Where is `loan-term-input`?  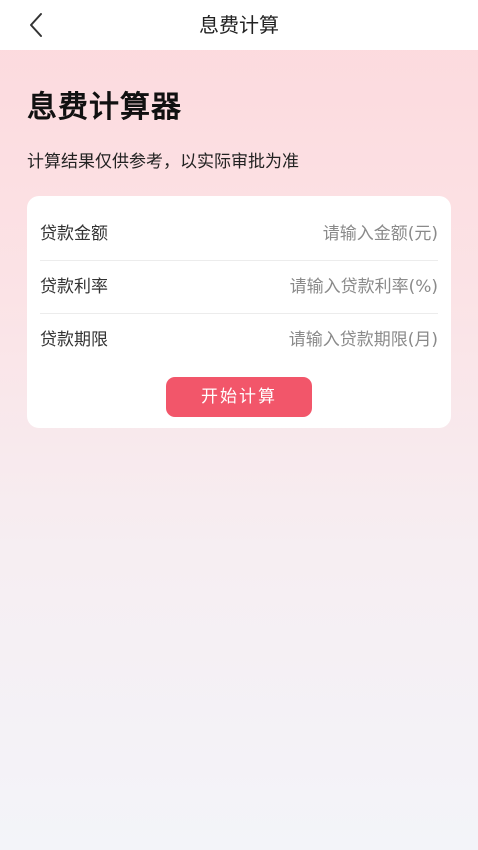
loan-term-input is located at coordinates (318, 340).